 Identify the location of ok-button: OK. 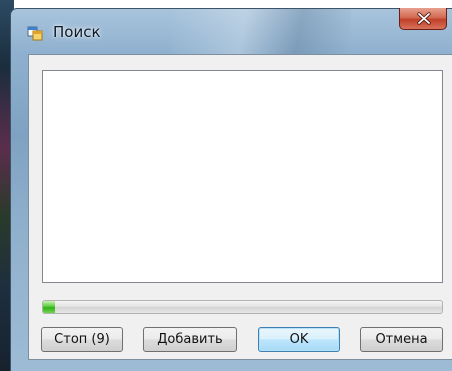
(299, 339).